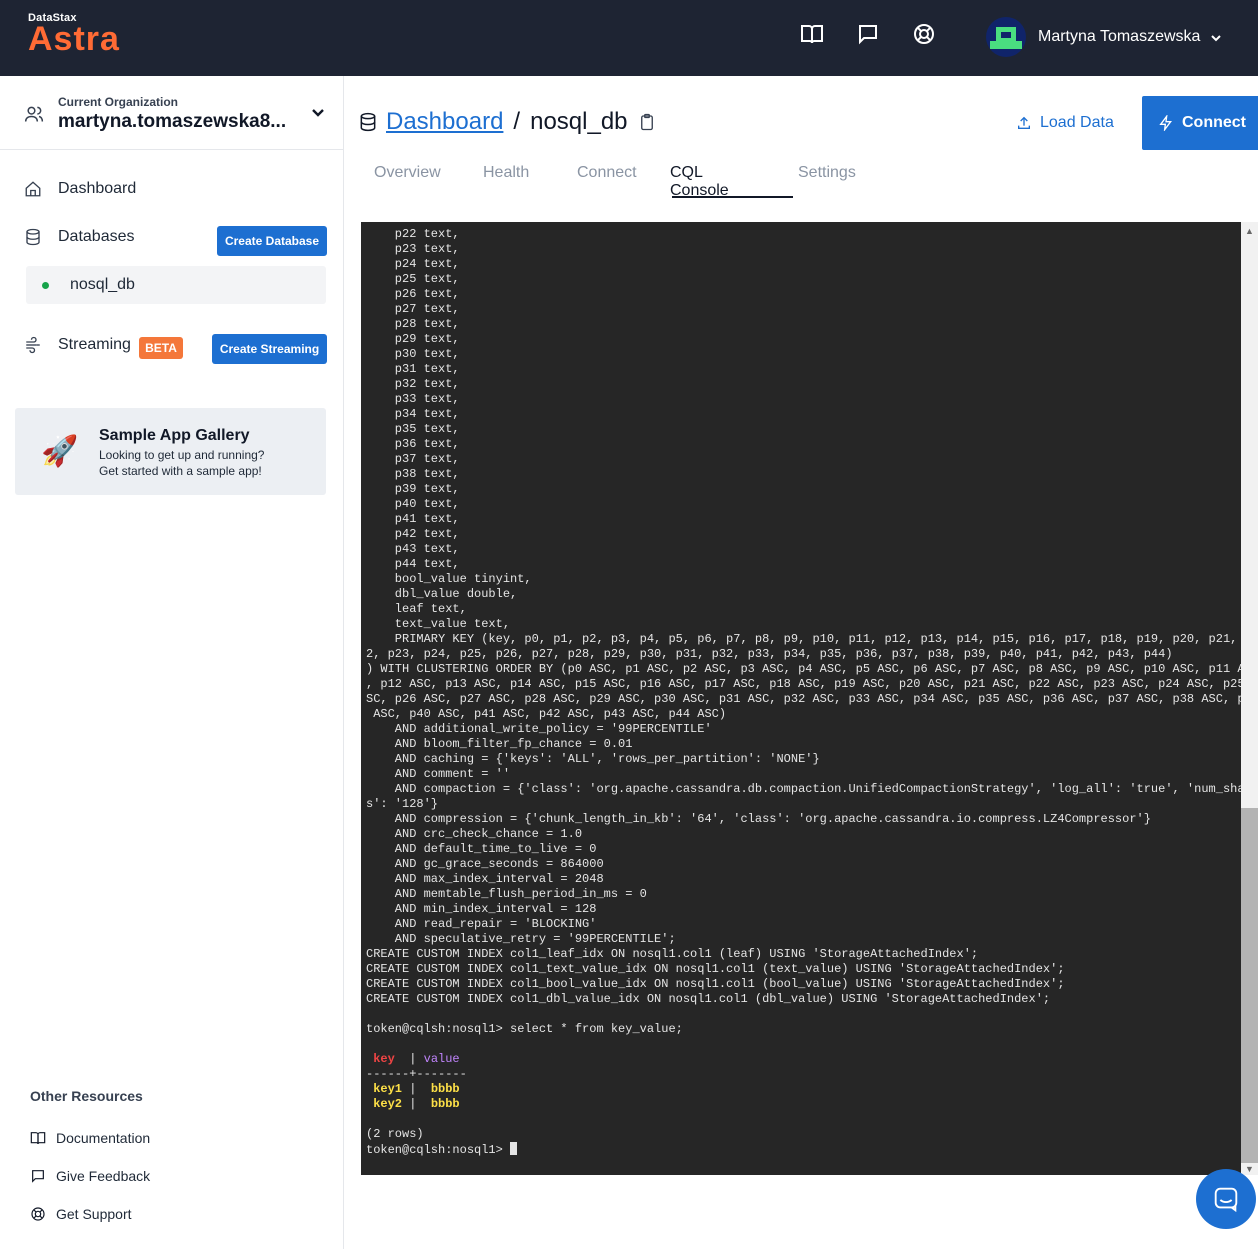  Describe the element at coordinates (384, 1104) in the screenshot. I see `result-cell-key: key2` at that location.